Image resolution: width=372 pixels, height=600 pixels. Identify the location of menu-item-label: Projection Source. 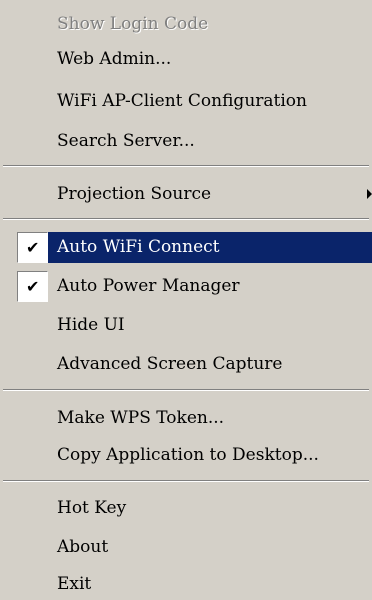
(134, 194).